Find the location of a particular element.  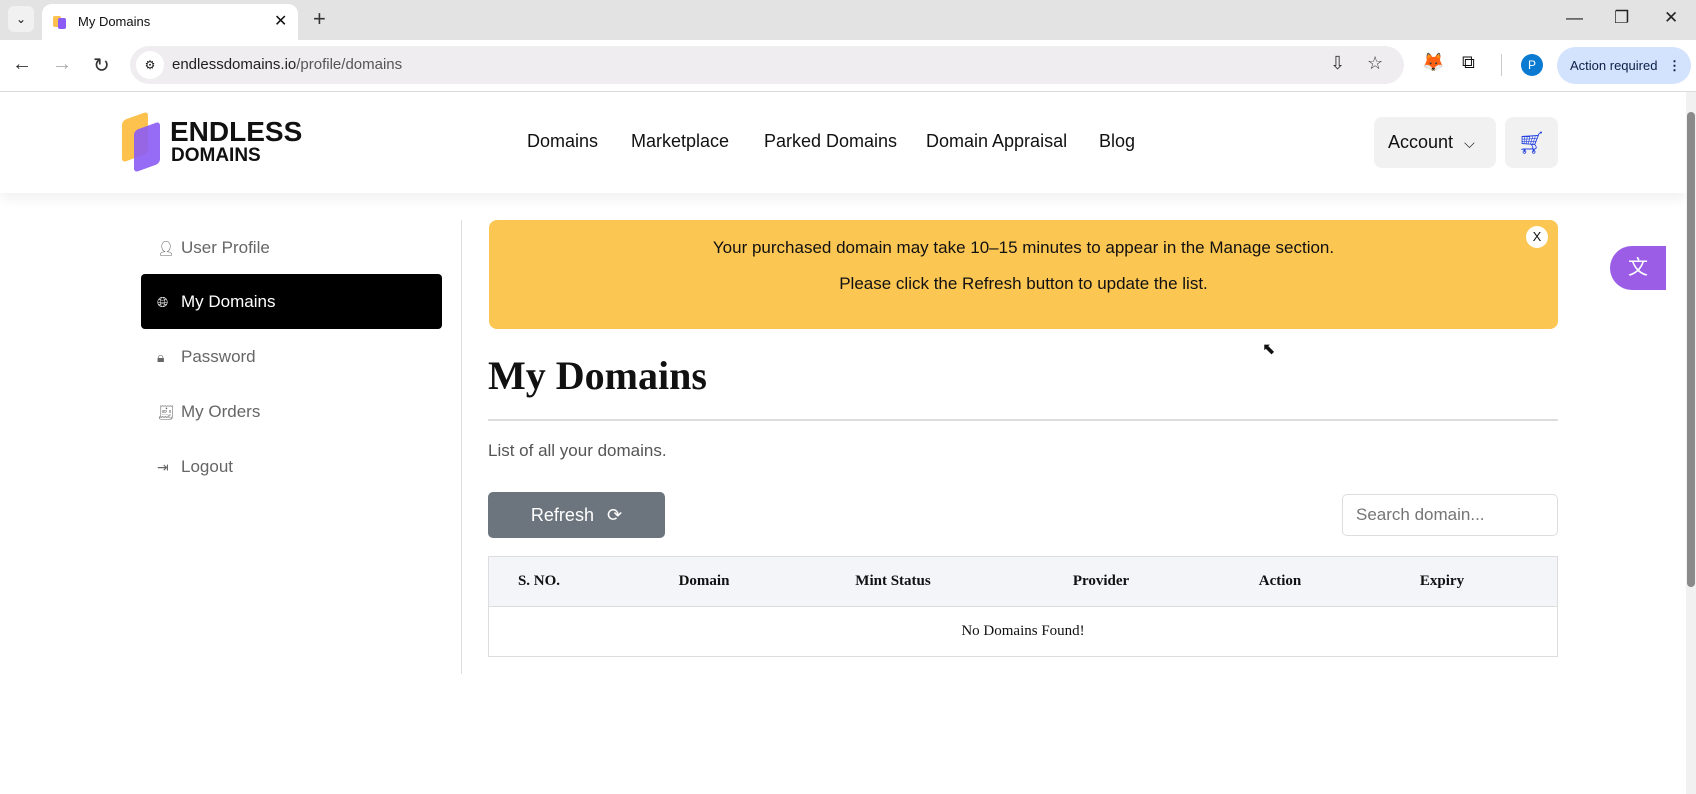

translate-icon: 文 is located at coordinates (1638, 268).